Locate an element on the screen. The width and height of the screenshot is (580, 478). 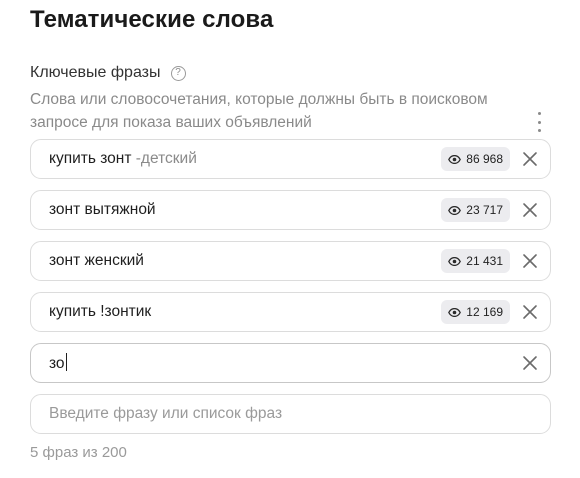
impressions-count: 12 169 is located at coordinates (484, 312).